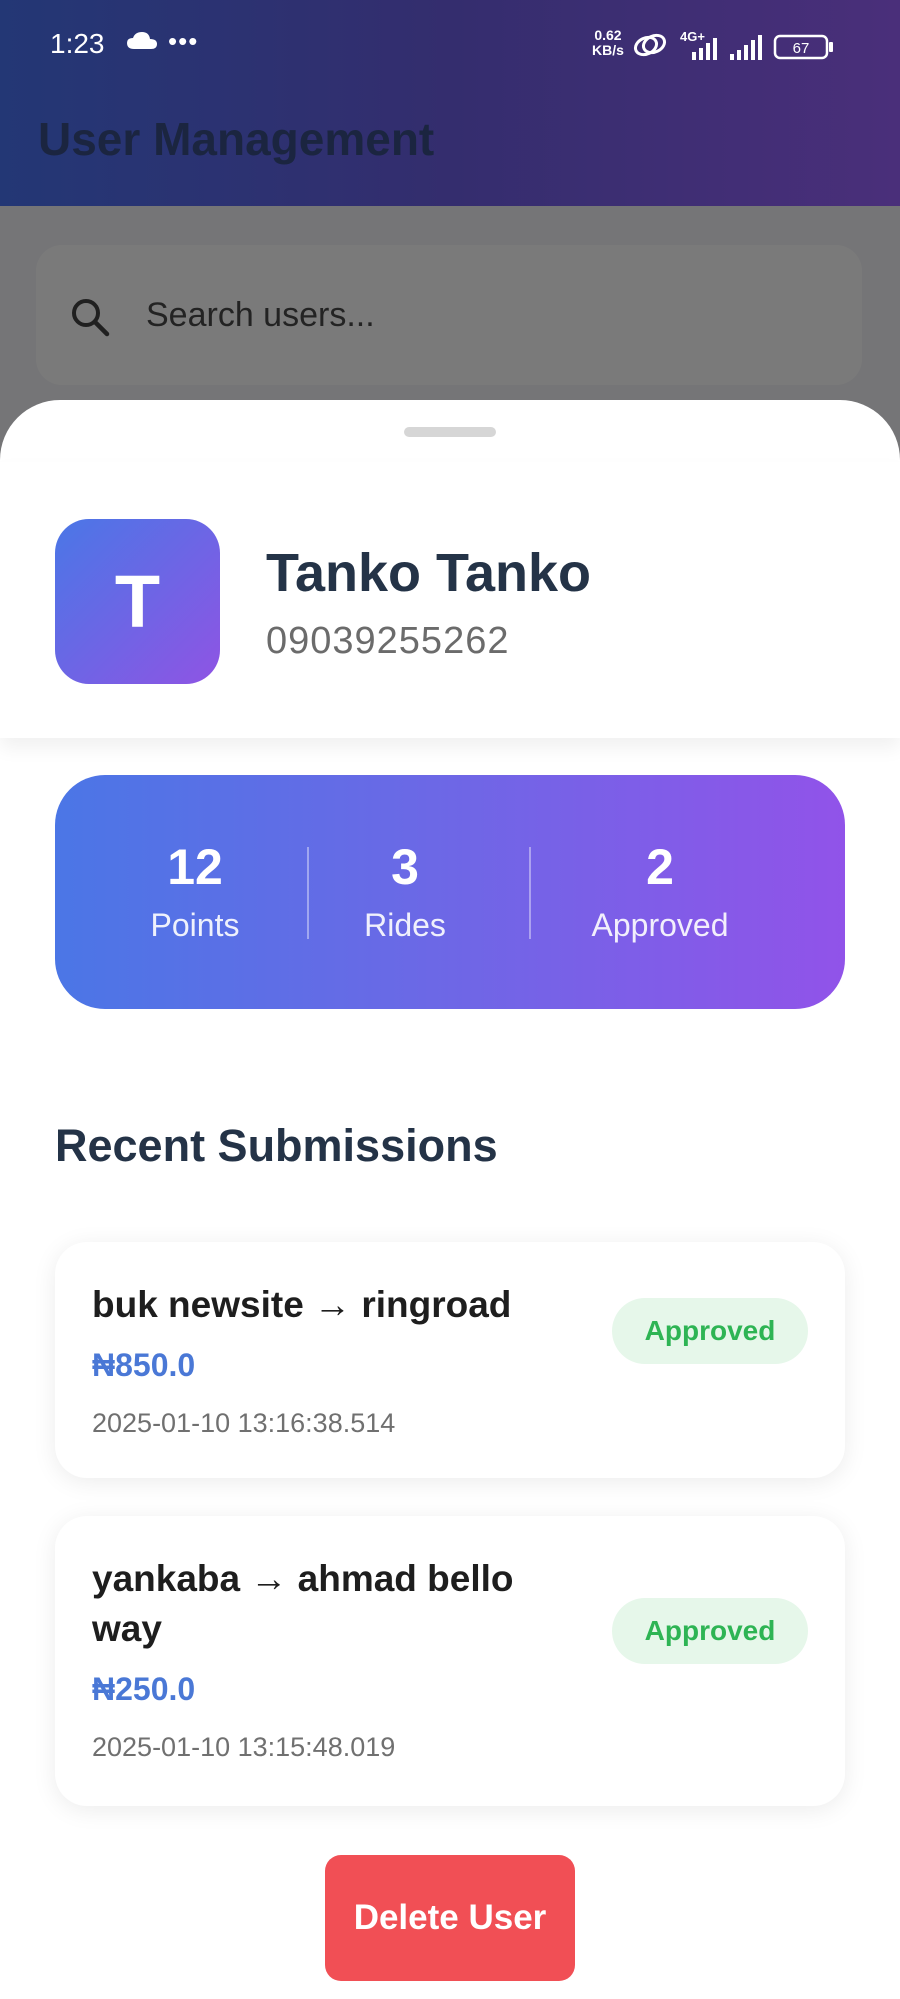 Image resolution: width=900 pixels, height=1999 pixels. I want to click on page-title: User Management, so click(236, 139).